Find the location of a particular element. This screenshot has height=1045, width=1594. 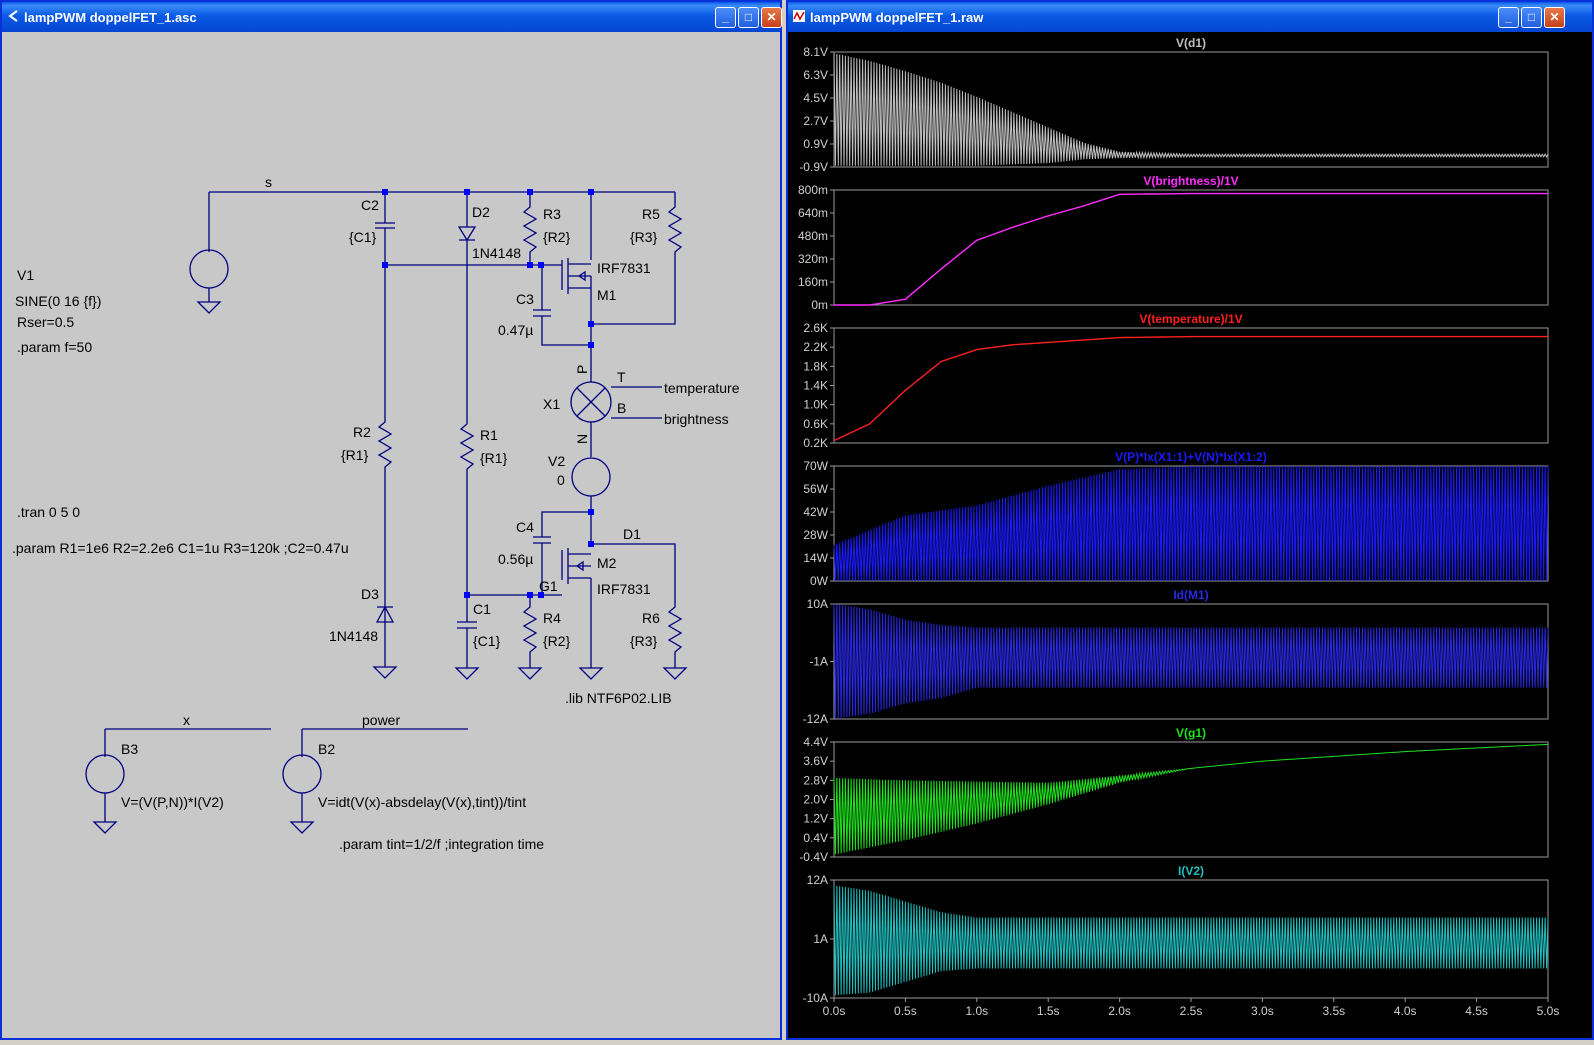

c4-value: 0.56µ is located at coordinates (515, 559).